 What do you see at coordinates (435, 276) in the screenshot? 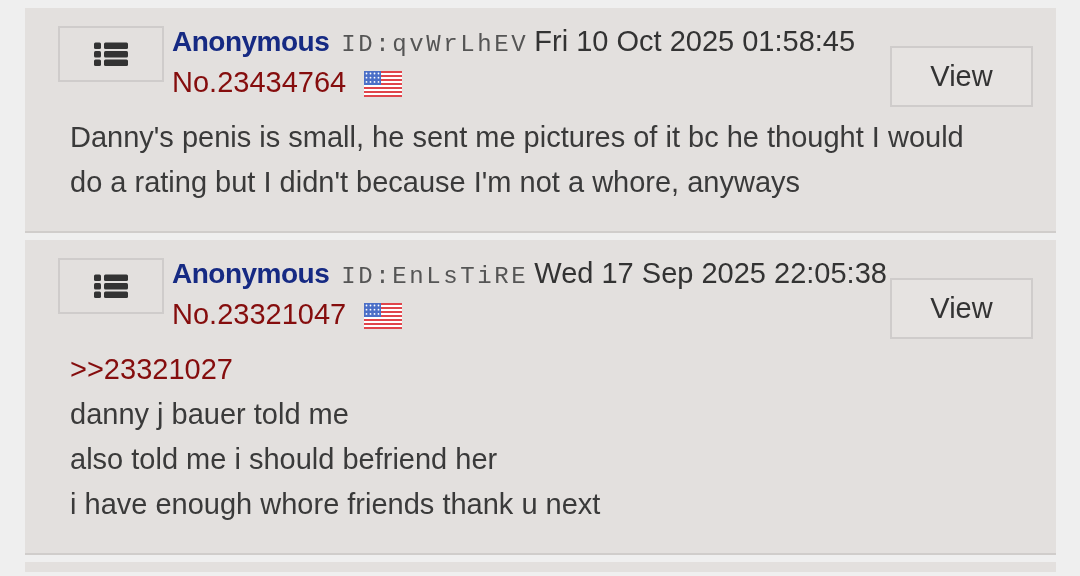
I see `poster-id: ID:EnLsTiRE` at bounding box center [435, 276].